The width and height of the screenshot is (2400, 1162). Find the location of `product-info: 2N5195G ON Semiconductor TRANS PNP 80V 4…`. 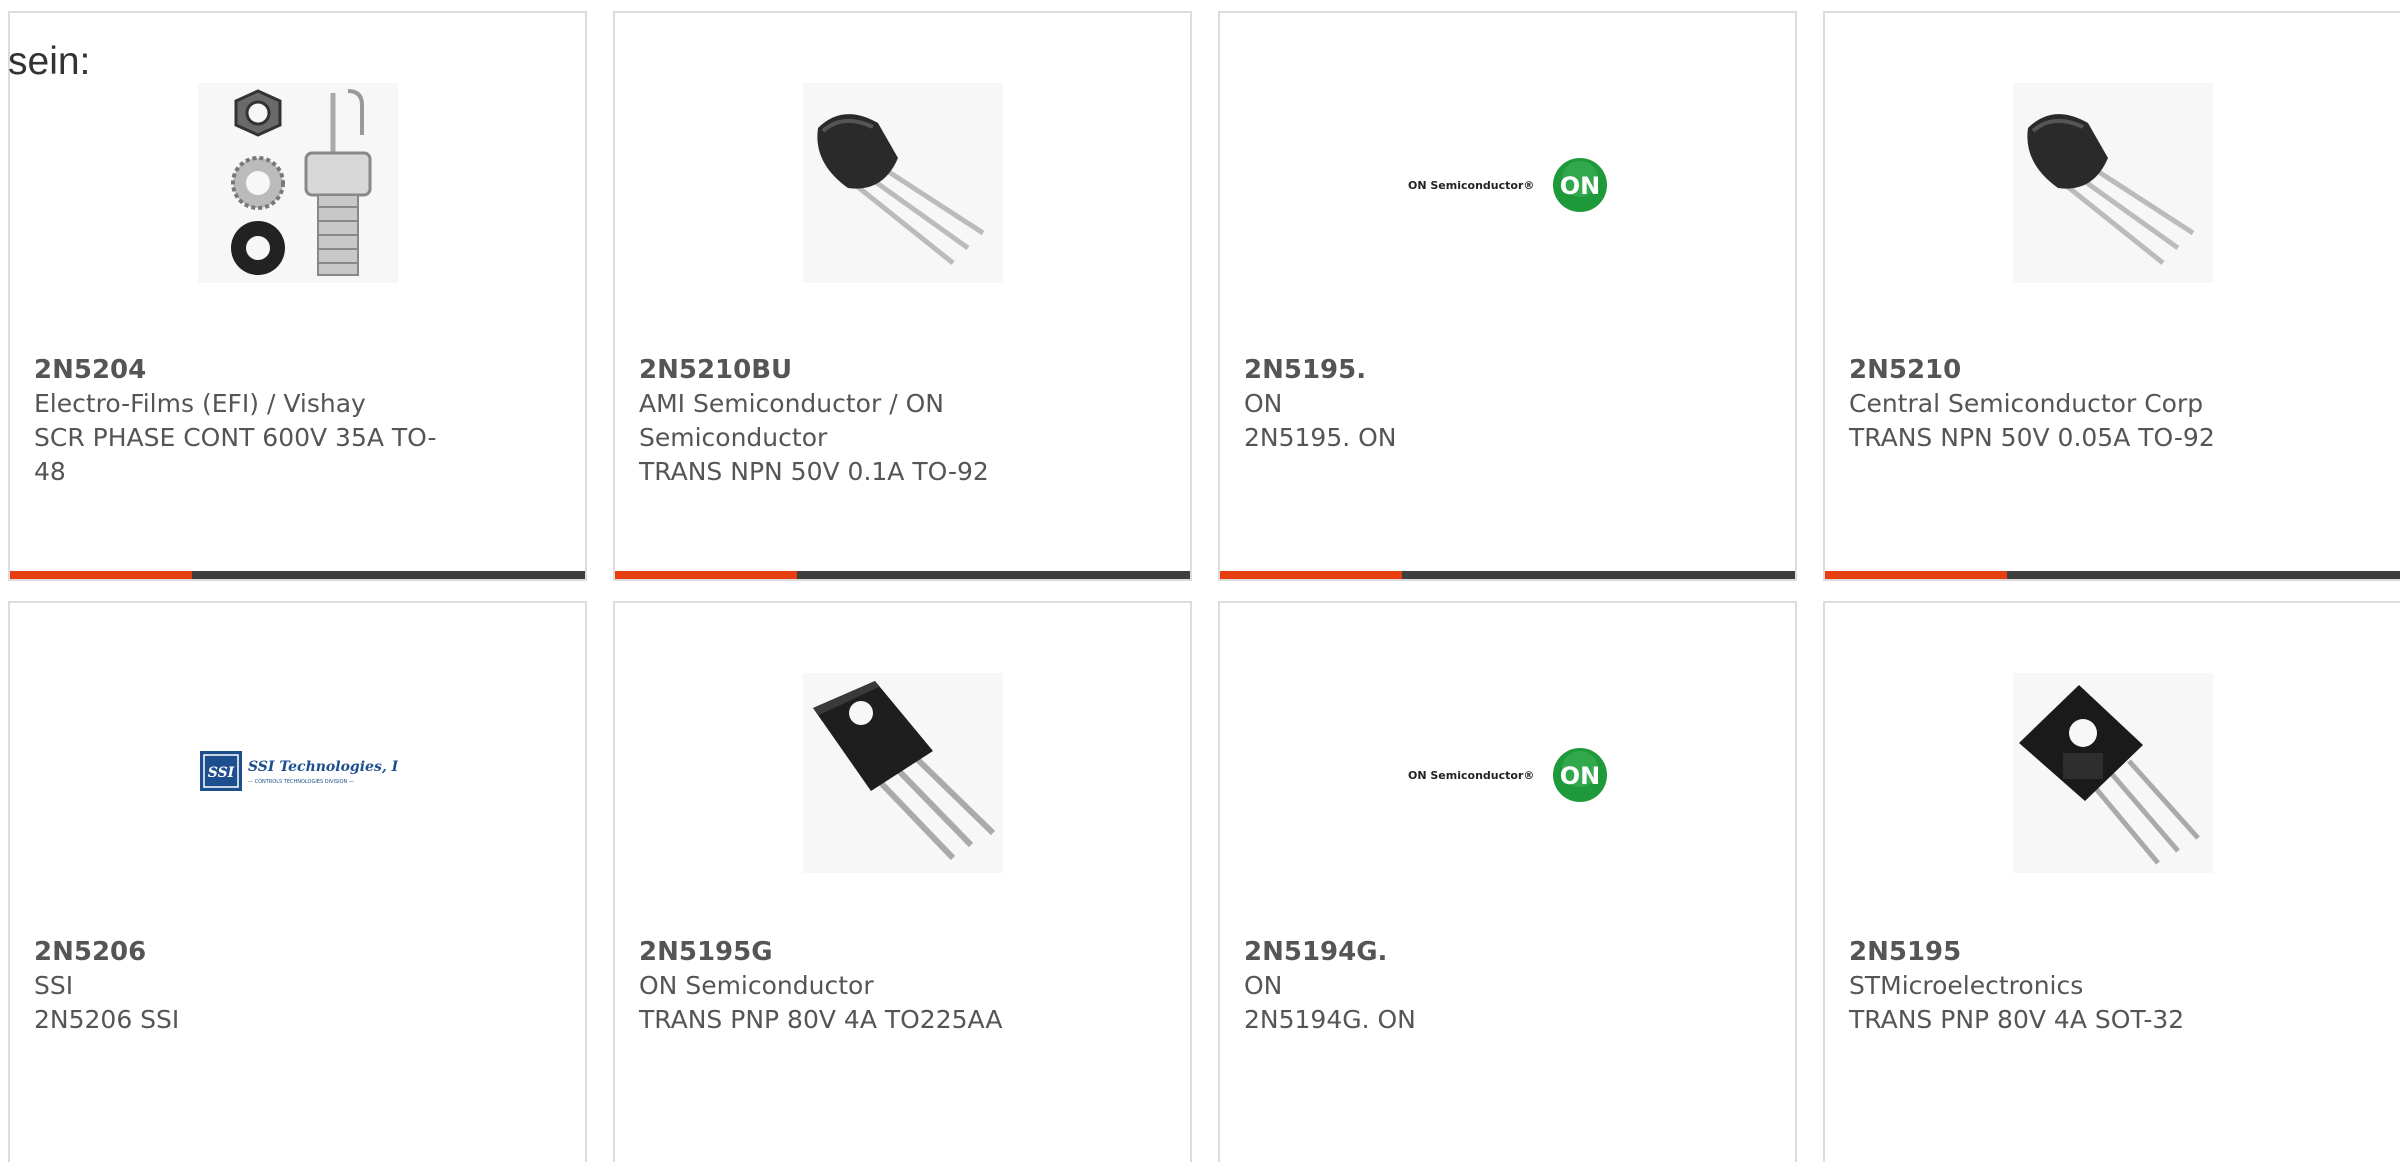

product-info: 2N5195G ON Semiconductor TRANS PNP 80V 4… is located at coordinates (854, 986).